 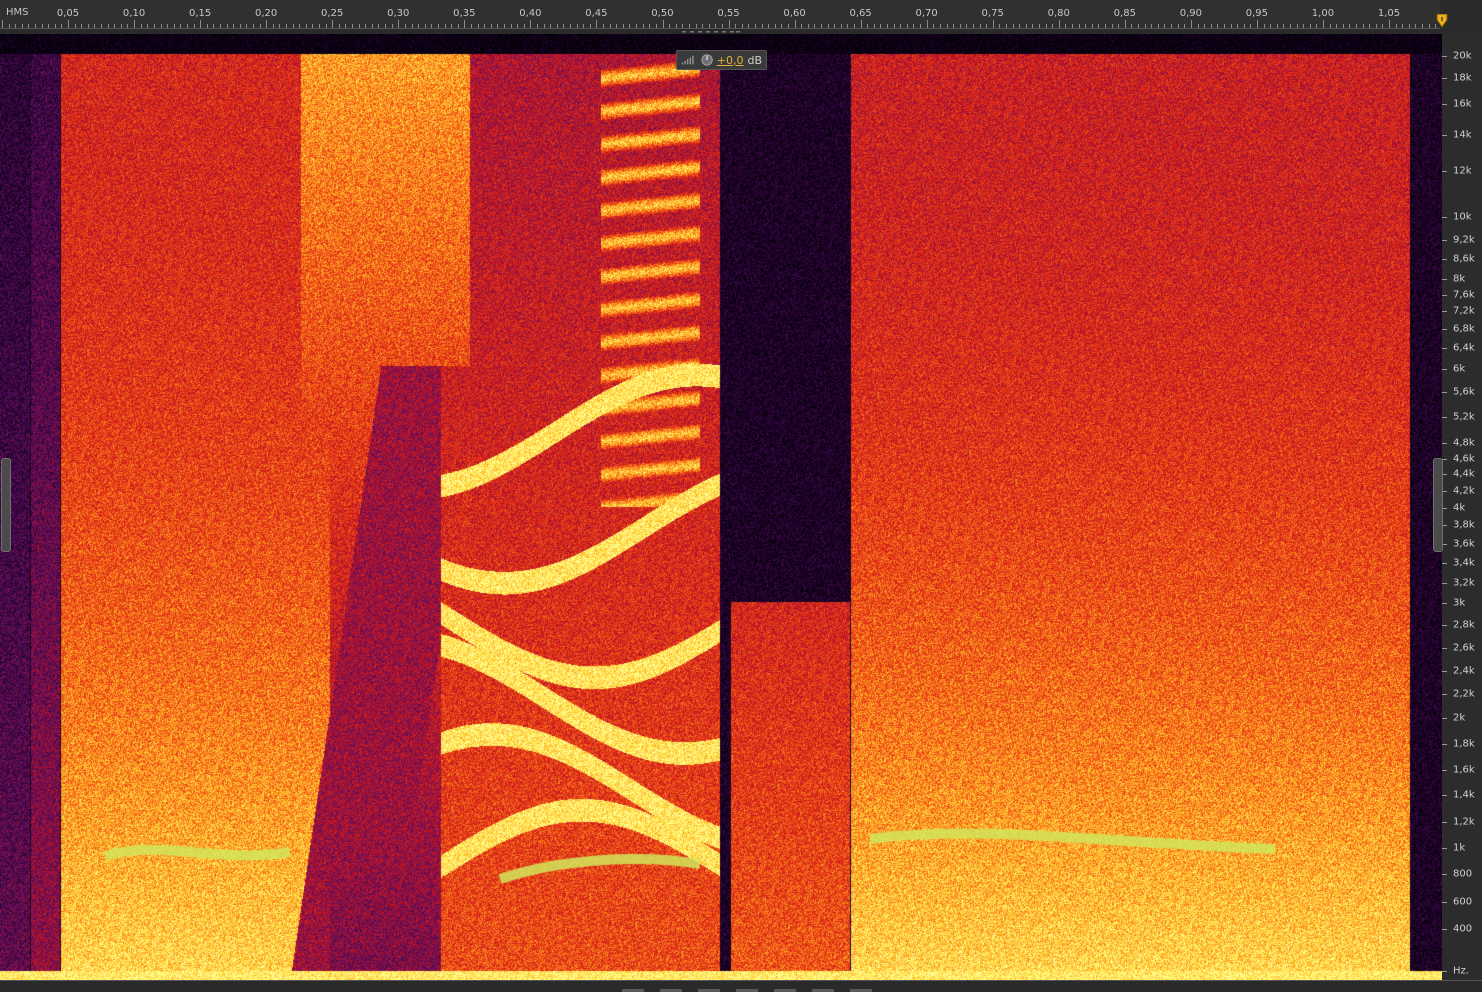 What do you see at coordinates (794, 13) in the screenshot?
I see `time-label: 0,60` at bounding box center [794, 13].